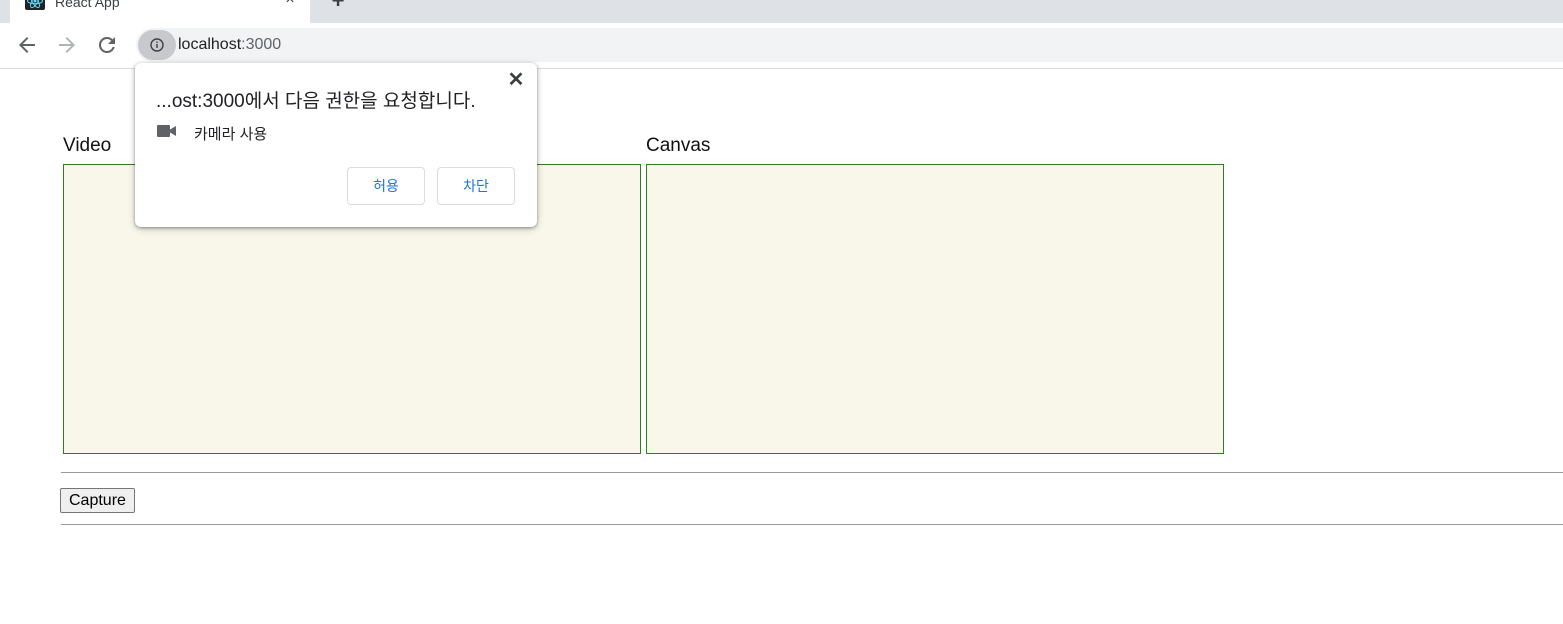 The image size is (1563, 624). I want to click on back-arrow-icon, so click(27, 45).